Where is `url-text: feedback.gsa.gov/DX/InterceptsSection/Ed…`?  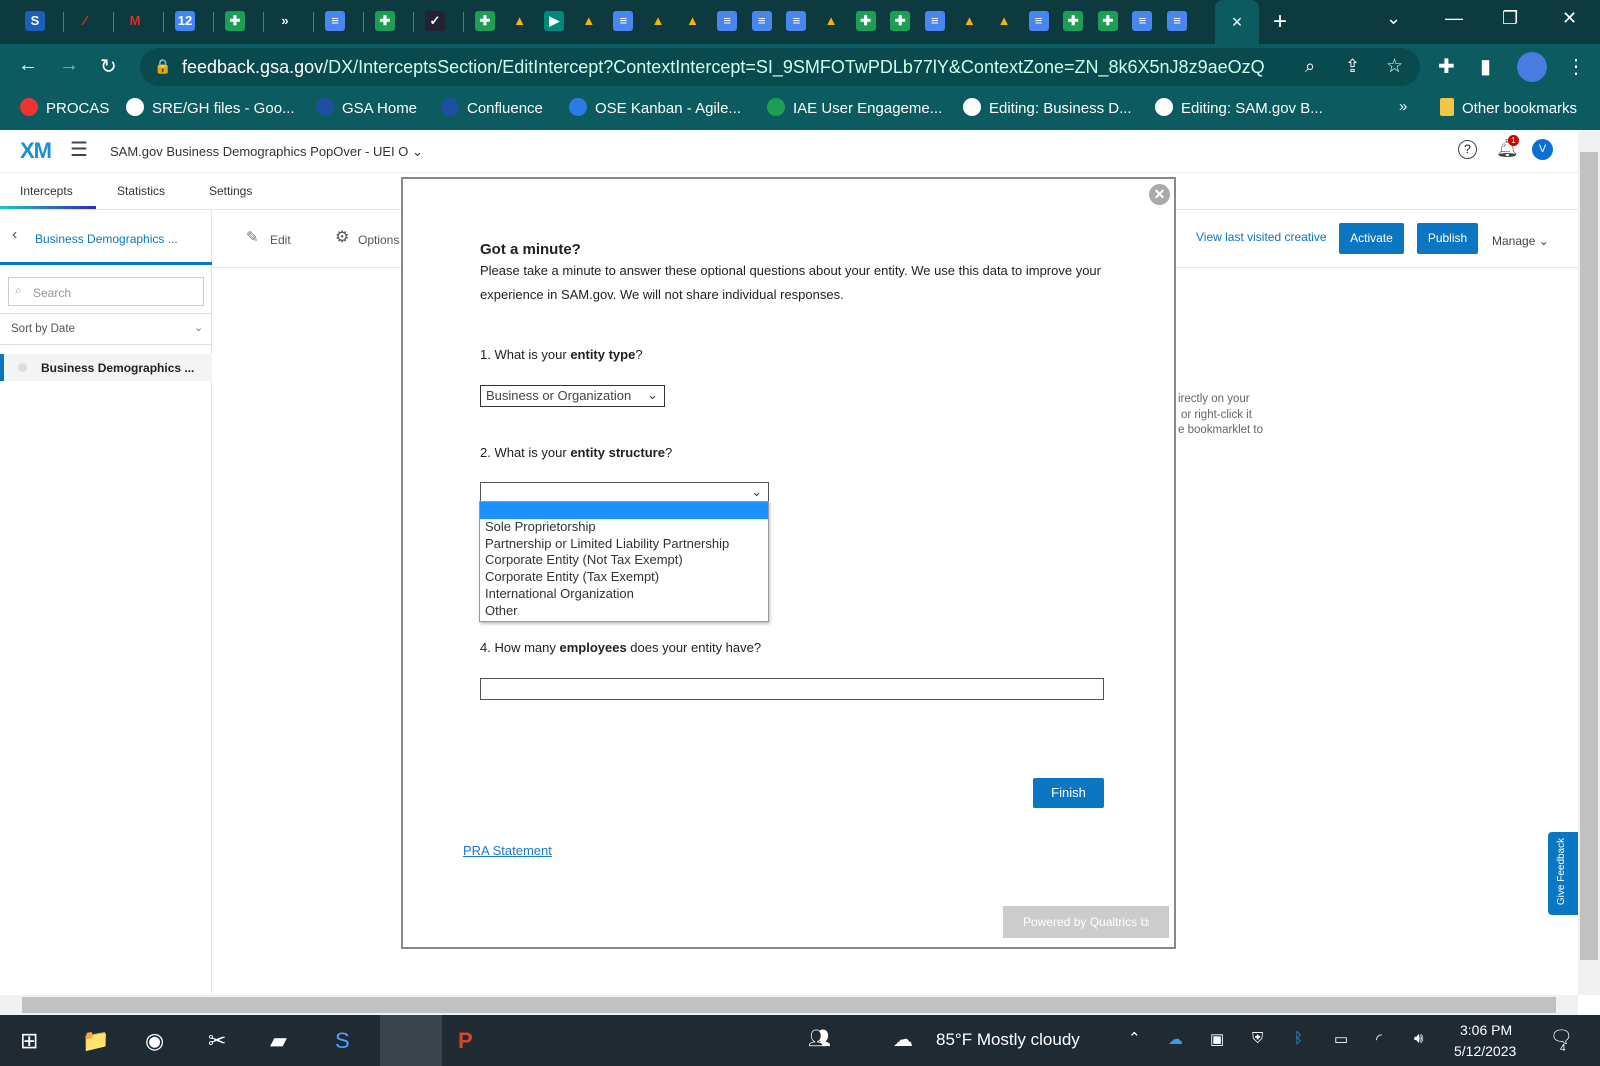 url-text: feedback.gsa.gov/DX/InterceptsSection/Ed… is located at coordinates (723, 67).